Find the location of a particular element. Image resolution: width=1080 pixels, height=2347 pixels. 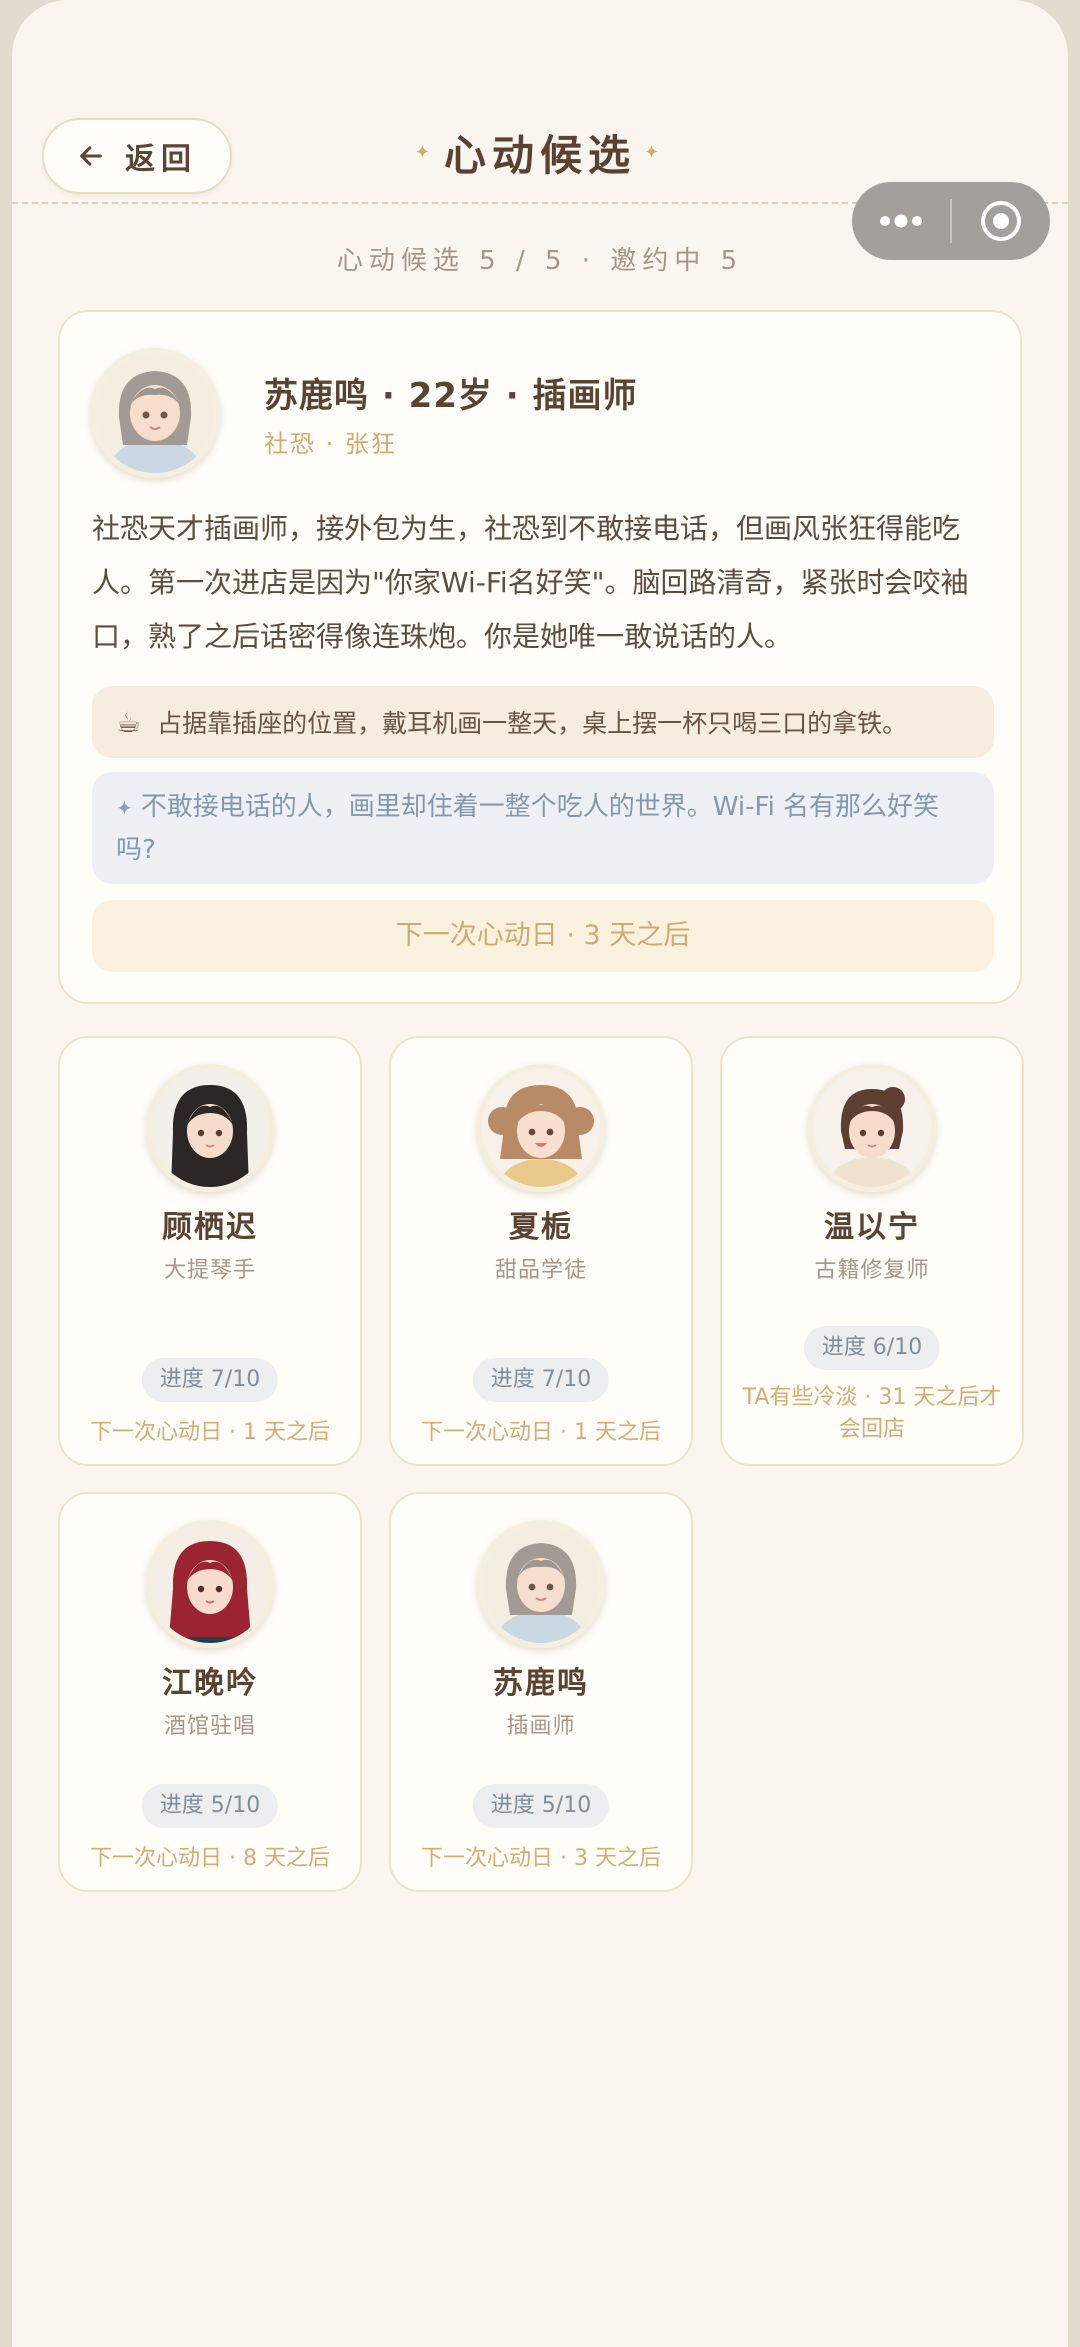

quote-note: ✦ 不敢接电话的人，画里却住着一整个吃人的世界。Wi-Fi 名有那么好笑吗? is located at coordinates (543, 828).